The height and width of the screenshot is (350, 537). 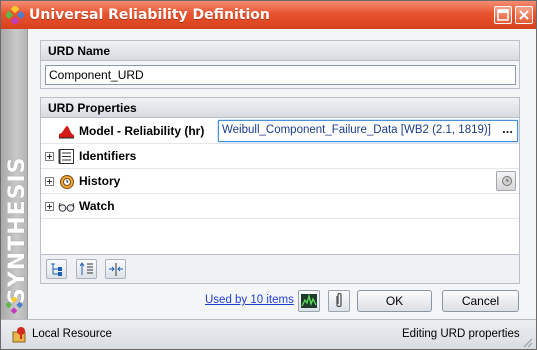 I want to click on watch-glasses-icon, so click(x=66, y=207).